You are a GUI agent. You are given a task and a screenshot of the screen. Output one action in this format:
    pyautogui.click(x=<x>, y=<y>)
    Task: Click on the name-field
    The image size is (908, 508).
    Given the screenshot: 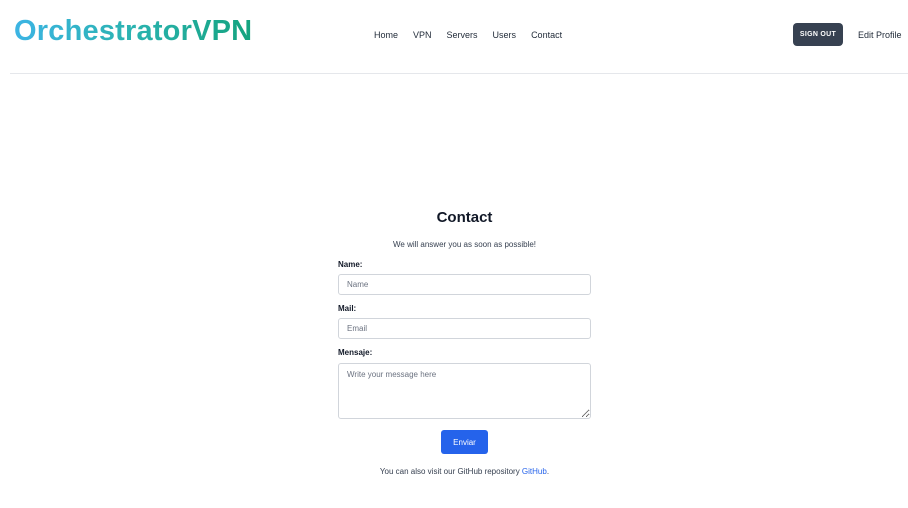 What is the action you would take?
    pyautogui.click(x=464, y=284)
    